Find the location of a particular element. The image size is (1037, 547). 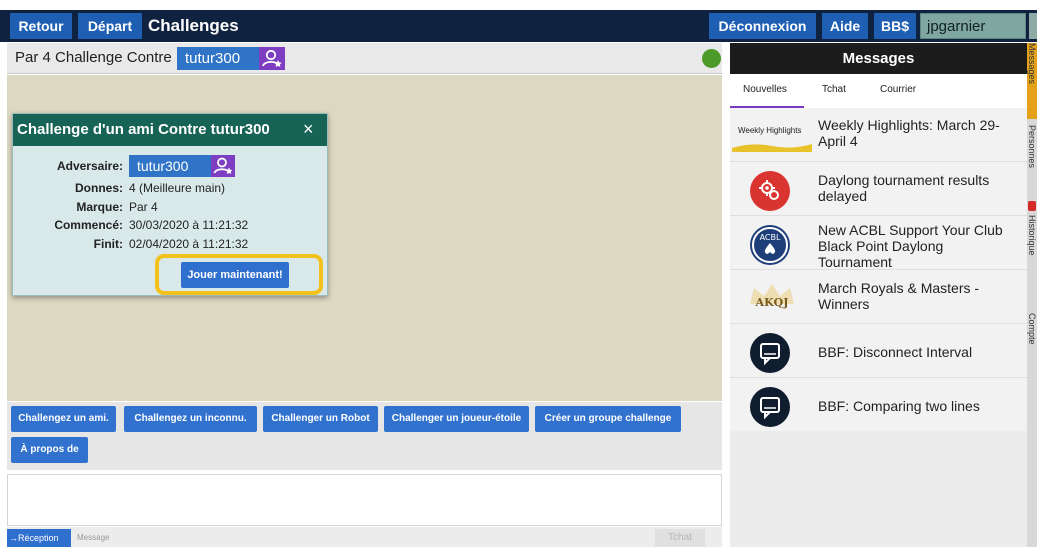

list-item: Daylong tournament results delayed is located at coordinates (878, 189).